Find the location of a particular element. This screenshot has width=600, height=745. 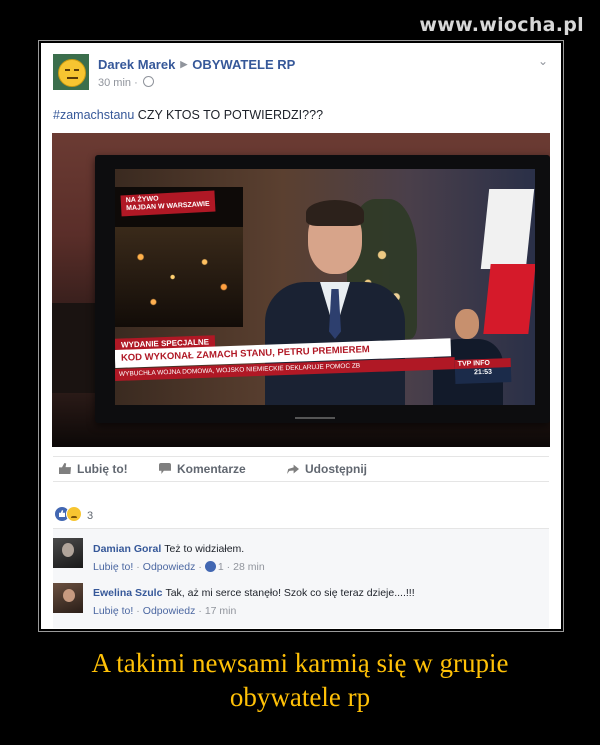

reactions-summary: 3 is located at coordinates (73, 514).